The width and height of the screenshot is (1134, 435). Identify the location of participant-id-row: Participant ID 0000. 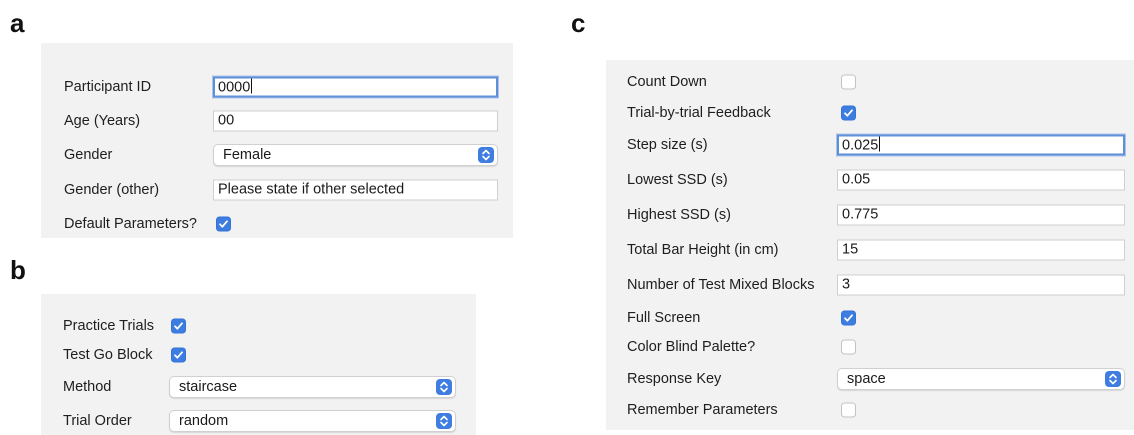
(277, 87).